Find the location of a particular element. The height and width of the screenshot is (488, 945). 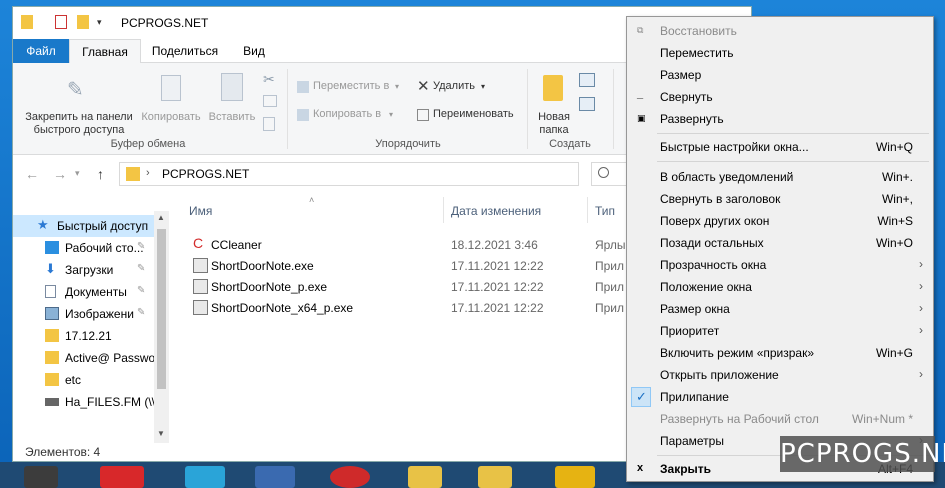

recent-chevron-icon: ▾ is located at coordinates (77, 173).